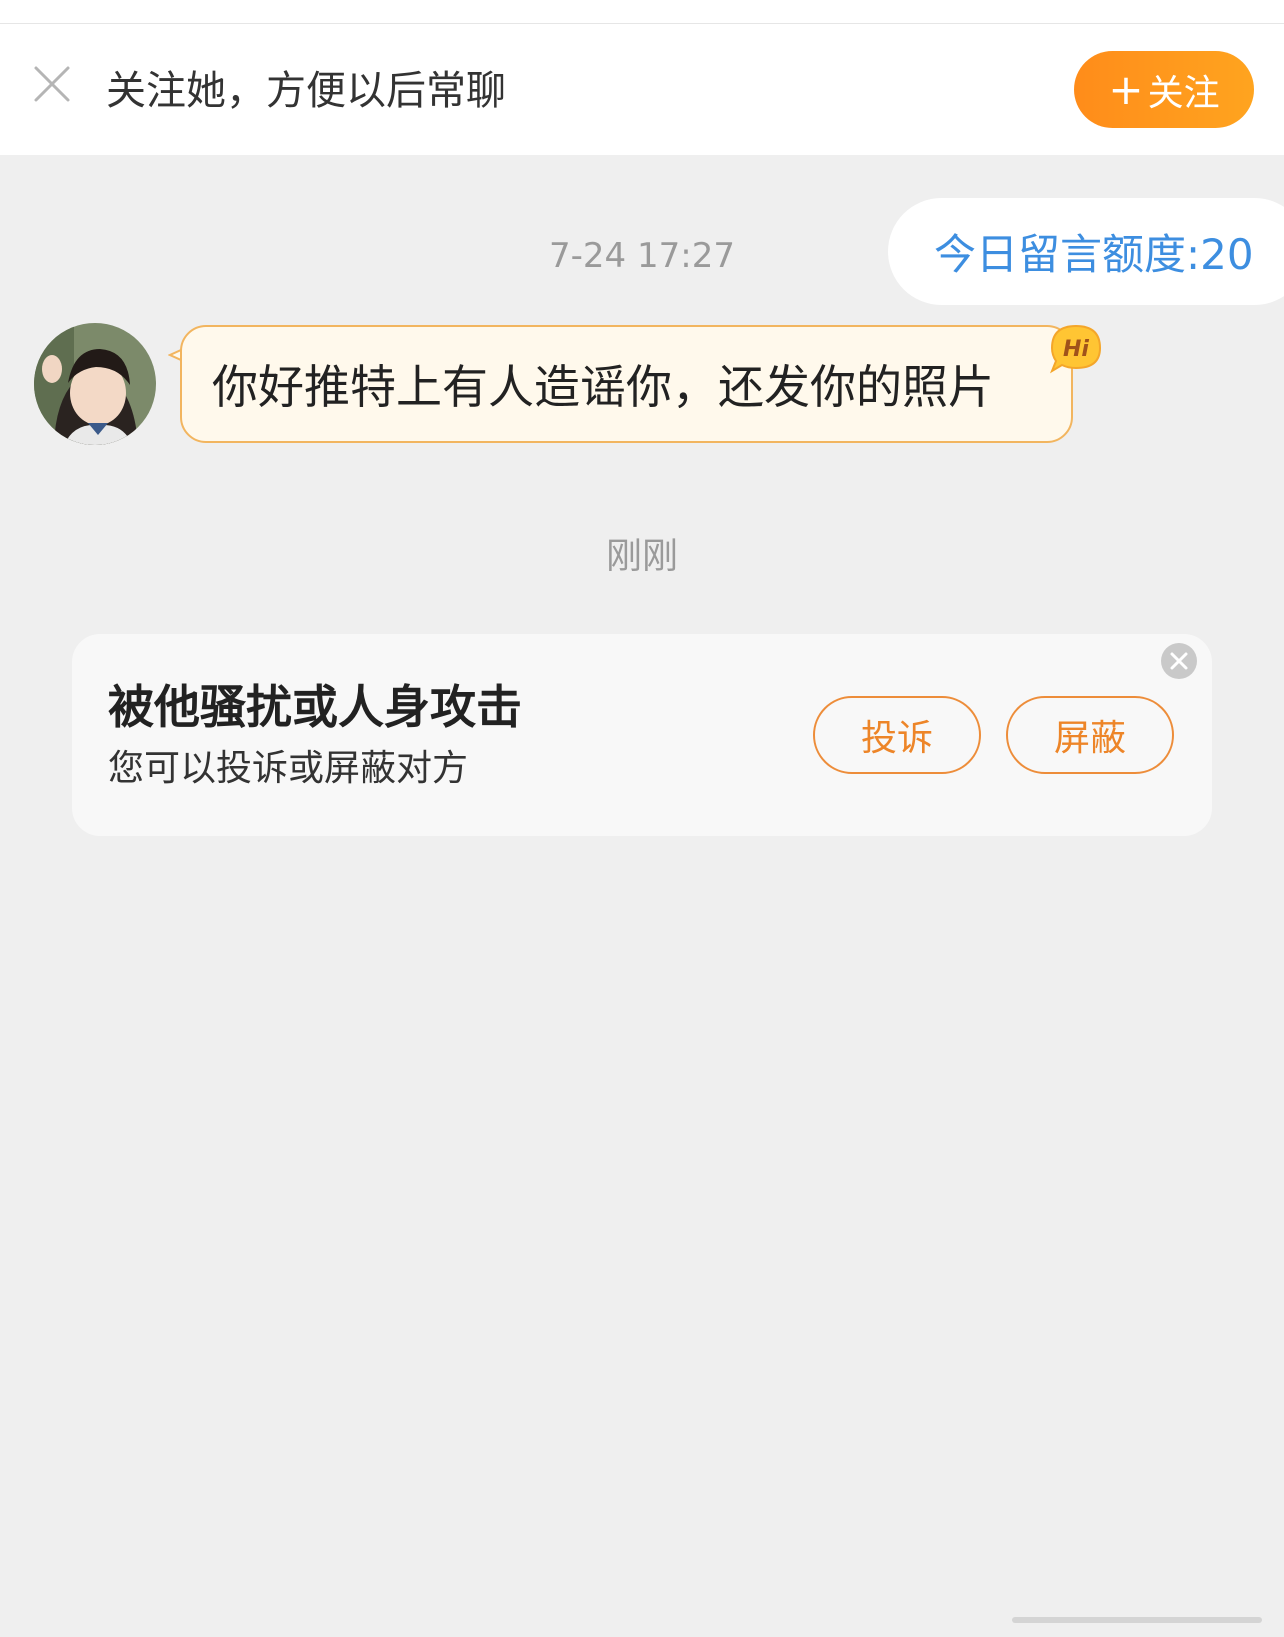  Describe the element at coordinates (306, 91) in the screenshot. I see `follow-prompt-text: 关注她，方便以后常聊` at that location.